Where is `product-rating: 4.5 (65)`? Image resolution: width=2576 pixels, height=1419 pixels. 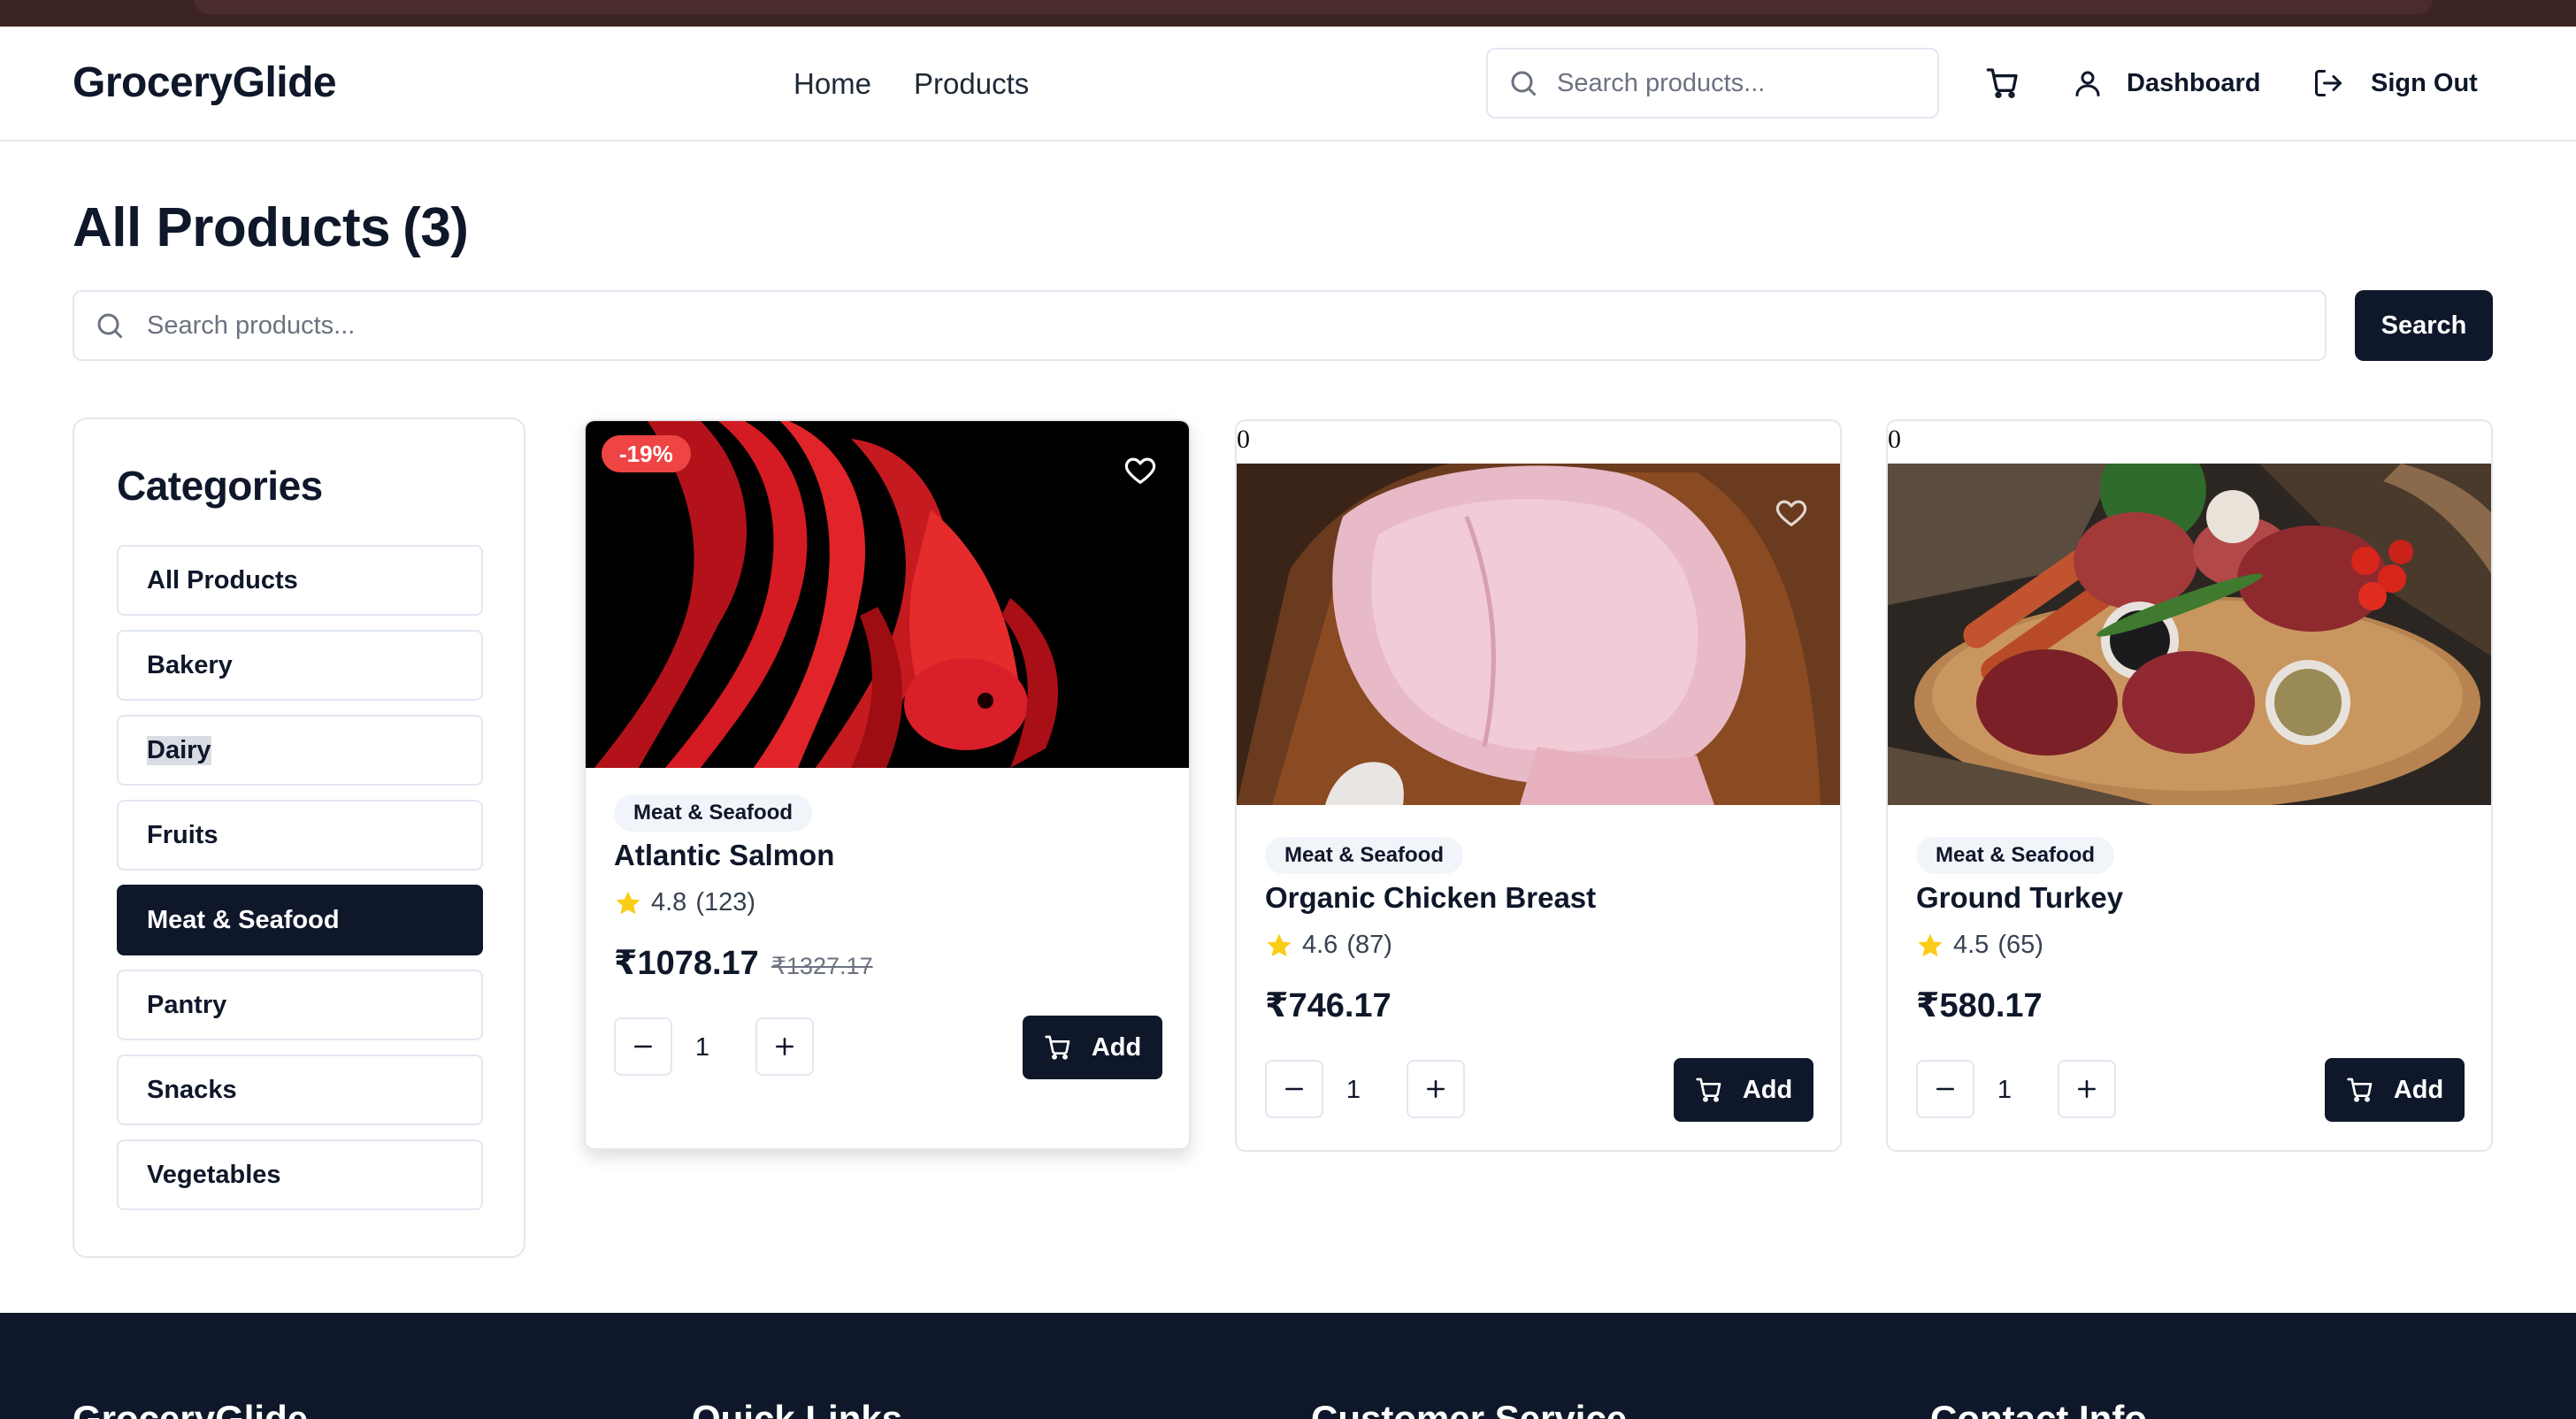
product-rating: 4.5 (65) is located at coordinates (1979, 946).